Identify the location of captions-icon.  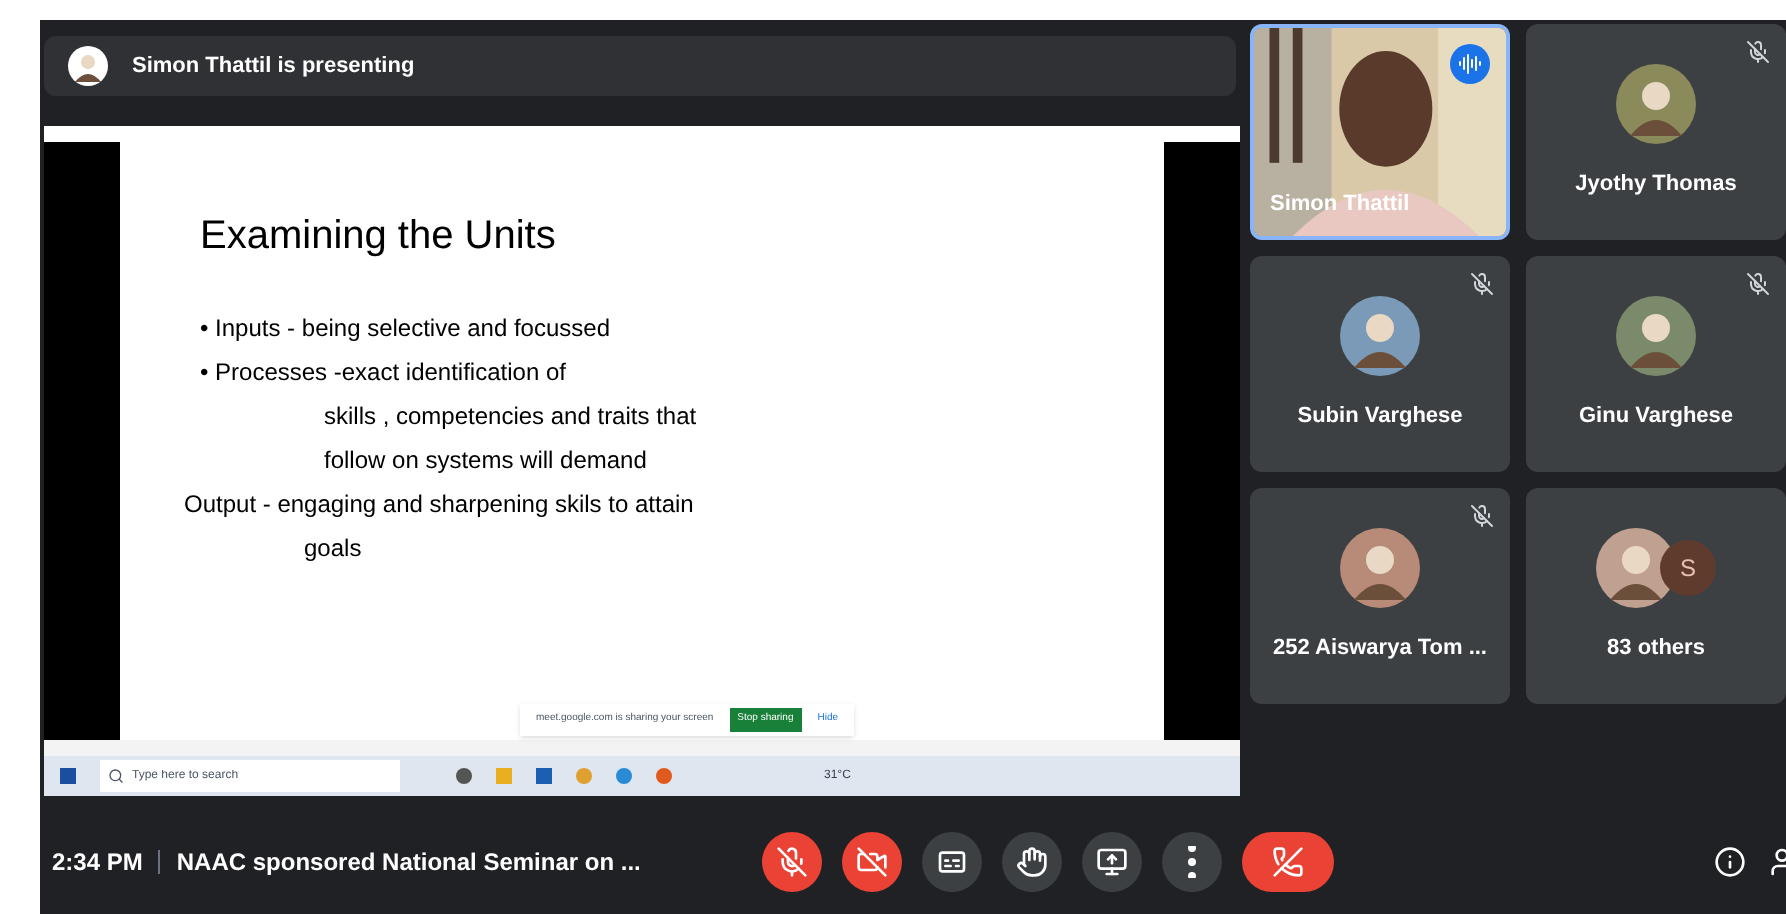
(952, 862).